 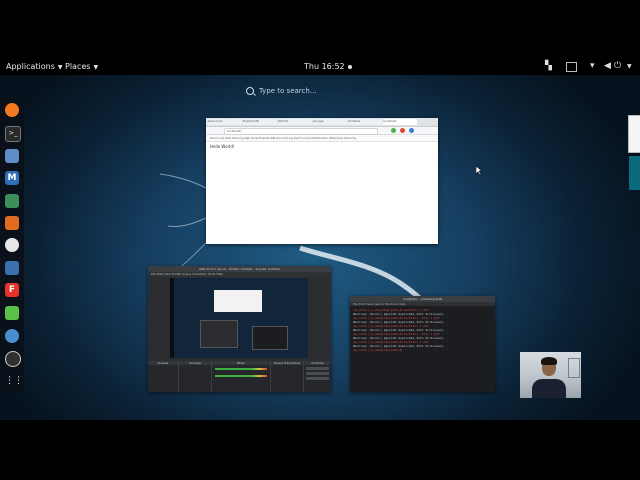 What do you see at coordinates (14, 381) in the screenshot?
I see `show-apps-icon: ⋮⋮` at bounding box center [14, 381].